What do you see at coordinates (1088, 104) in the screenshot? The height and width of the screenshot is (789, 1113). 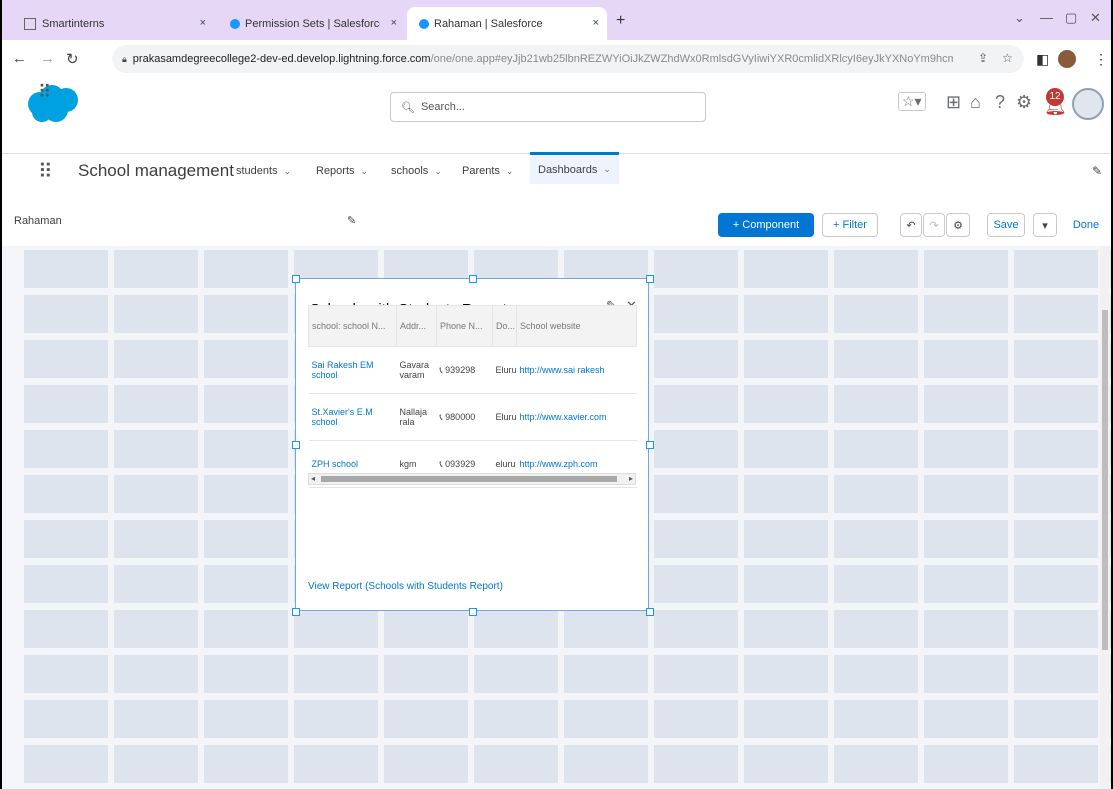 I see `user-avatar` at bounding box center [1088, 104].